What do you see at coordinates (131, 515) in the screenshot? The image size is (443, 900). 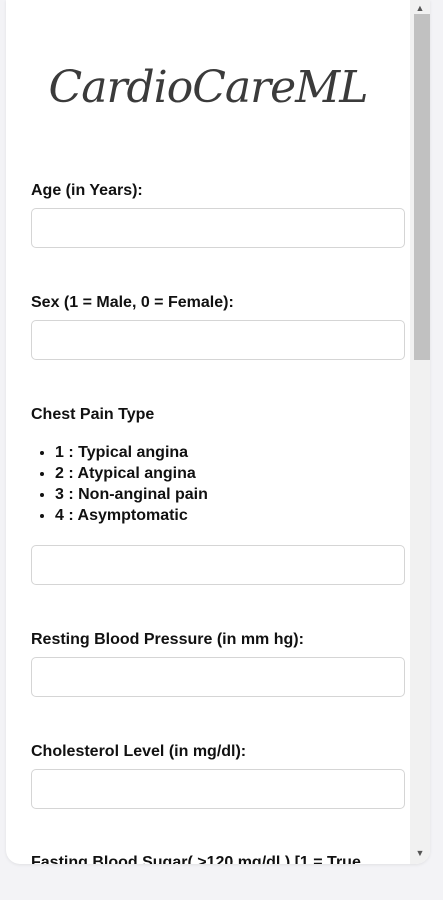 I see `chest-pain-option: 4 : Asymptomatic` at bounding box center [131, 515].